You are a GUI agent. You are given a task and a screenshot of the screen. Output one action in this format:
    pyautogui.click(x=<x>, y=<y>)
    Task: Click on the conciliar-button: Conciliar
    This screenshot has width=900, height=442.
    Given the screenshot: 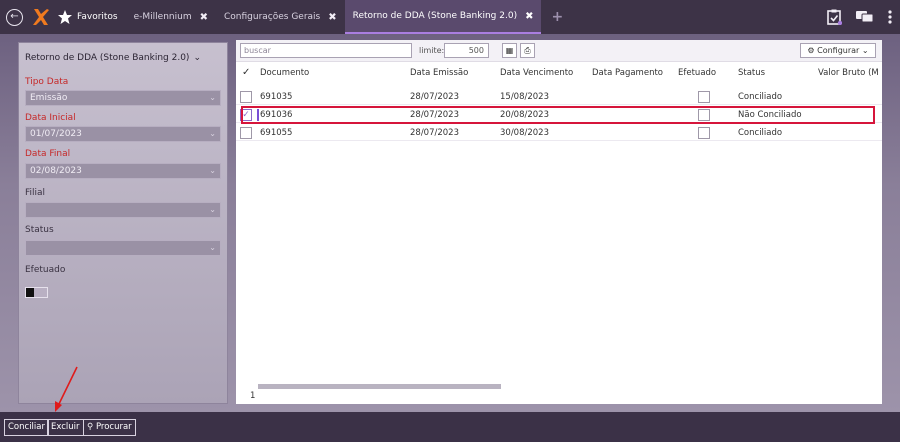 What is the action you would take?
    pyautogui.click(x=26, y=427)
    